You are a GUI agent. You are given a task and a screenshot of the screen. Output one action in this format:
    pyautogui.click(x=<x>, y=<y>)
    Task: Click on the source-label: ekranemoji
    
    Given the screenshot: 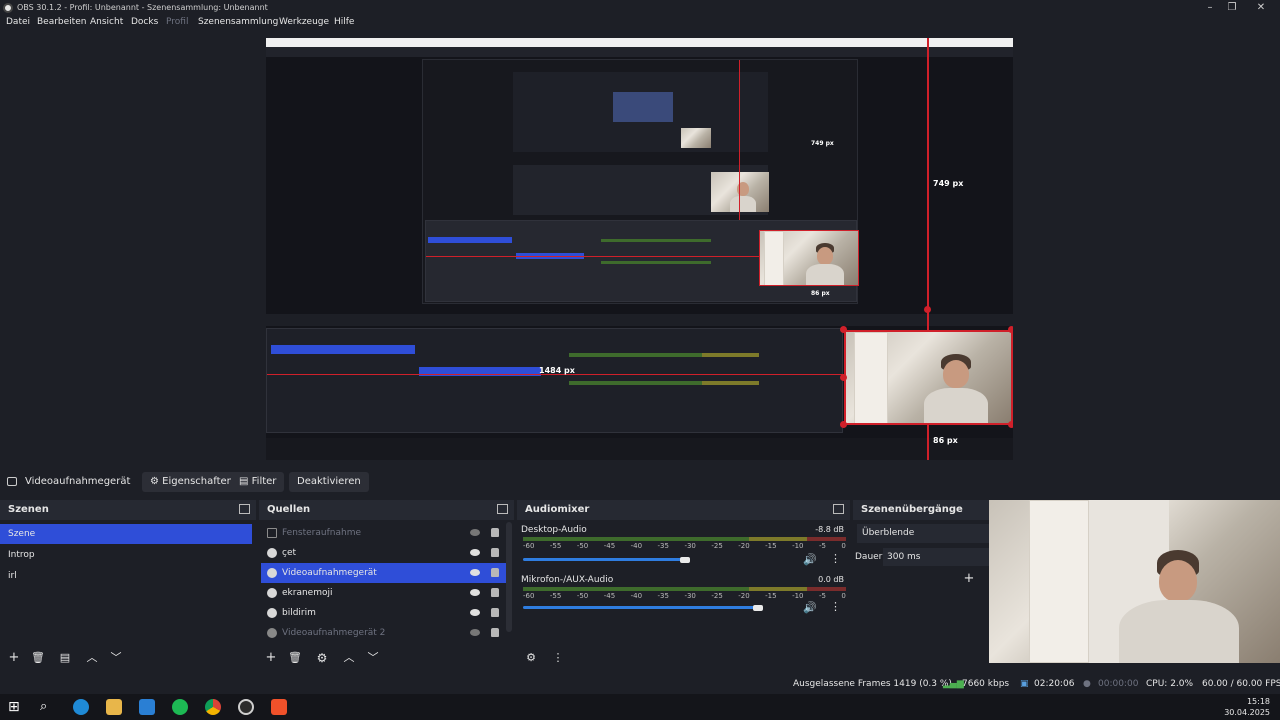 What is the action you would take?
    pyautogui.click(x=307, y=593)
    